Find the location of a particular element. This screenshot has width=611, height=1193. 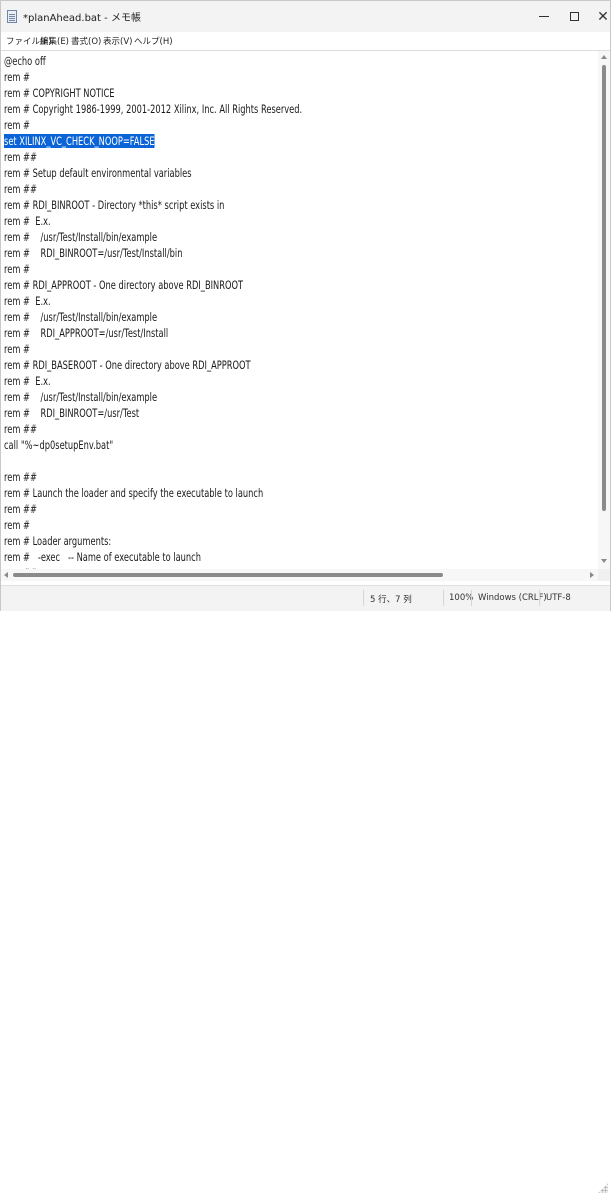

selected-text-line: set XILINX_VC_CHECK_NOOP=FALSE is located at coordinates (79, 141).